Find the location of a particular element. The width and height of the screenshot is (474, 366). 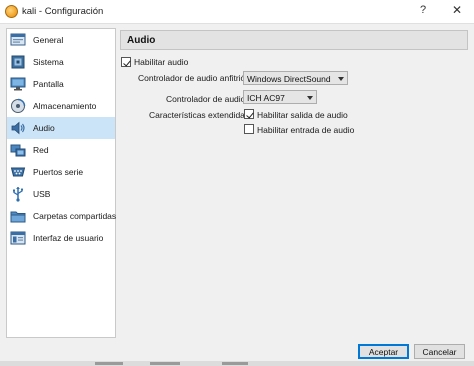

sidebar-item-interfaz-de-usuario: Interfaz de usuario is located at coordinates (61, 238).